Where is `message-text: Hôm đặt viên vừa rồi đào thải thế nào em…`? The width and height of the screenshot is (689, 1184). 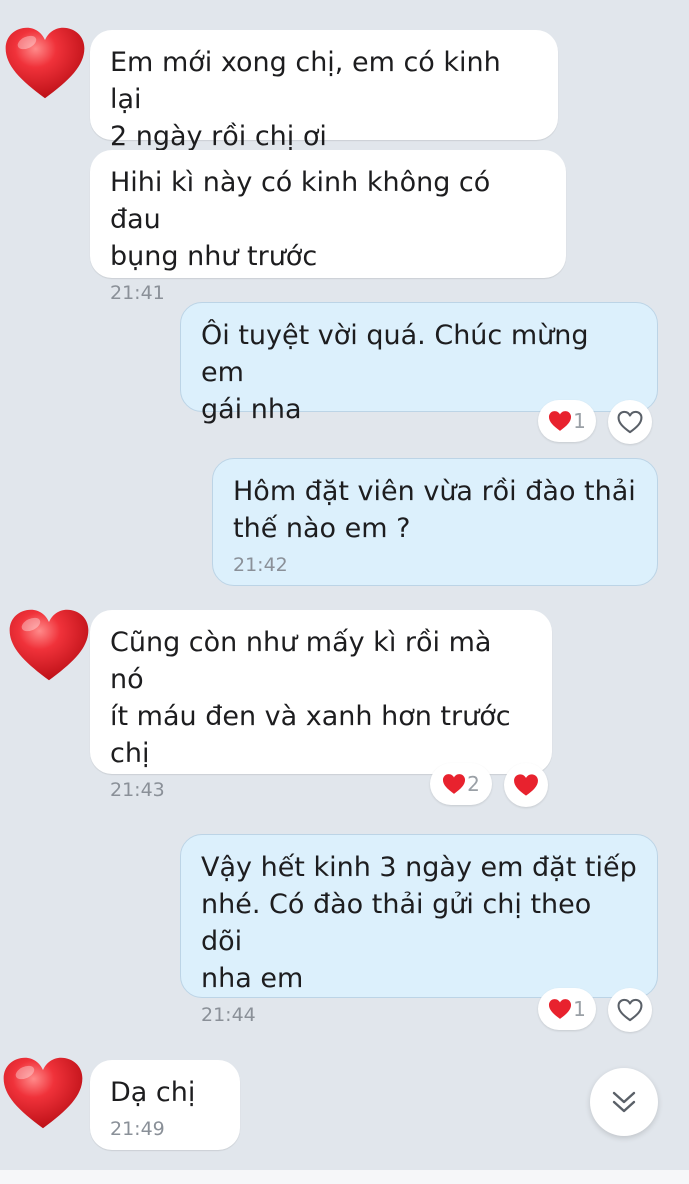 message-text: Hôm đặt viên vừa rồi đào thải thế nào em… is located at coordinates (434, 510).